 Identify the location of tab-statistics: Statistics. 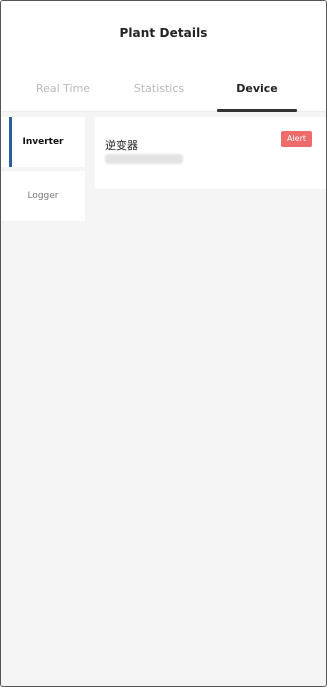
(159, 88).